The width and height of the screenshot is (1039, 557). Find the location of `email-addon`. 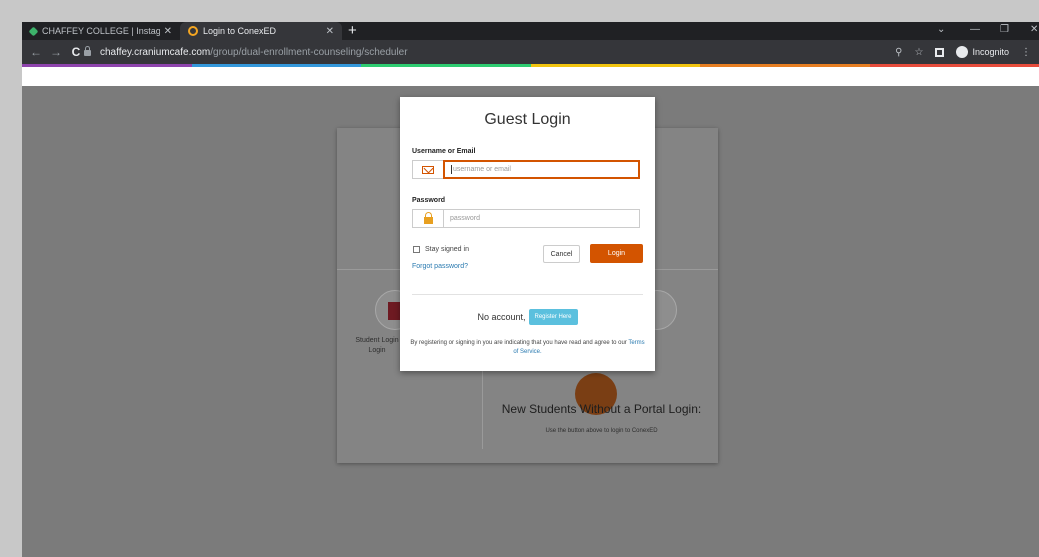

email-addon is located at coordinates (427, 169).